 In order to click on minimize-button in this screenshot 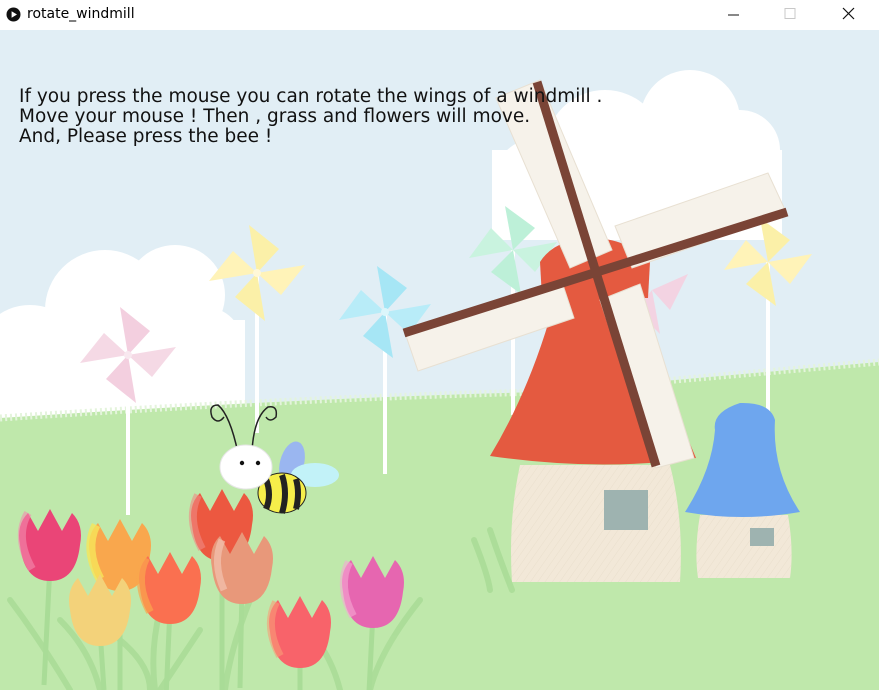, I will do `click(733, 15)`.